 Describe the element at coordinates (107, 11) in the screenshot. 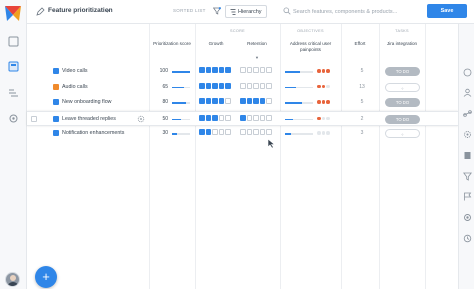

I see `chevron-down-icon` at that location.